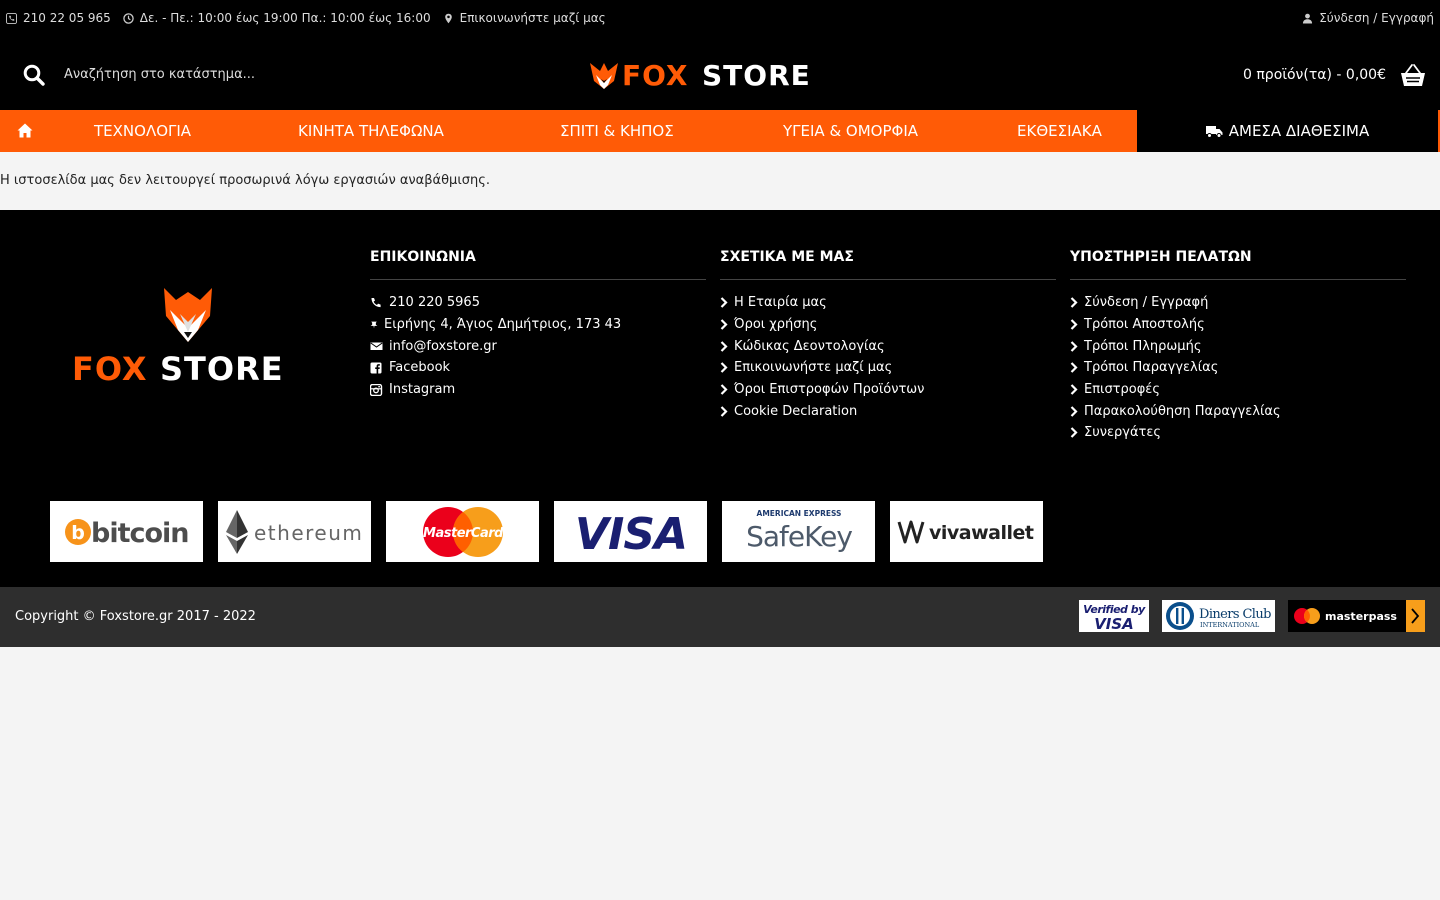 The image size is (1440, 900). What do you see at coordinates (1307, 18) in the screenshot?
I see `user-icon` at bounding box center [1307, 18].